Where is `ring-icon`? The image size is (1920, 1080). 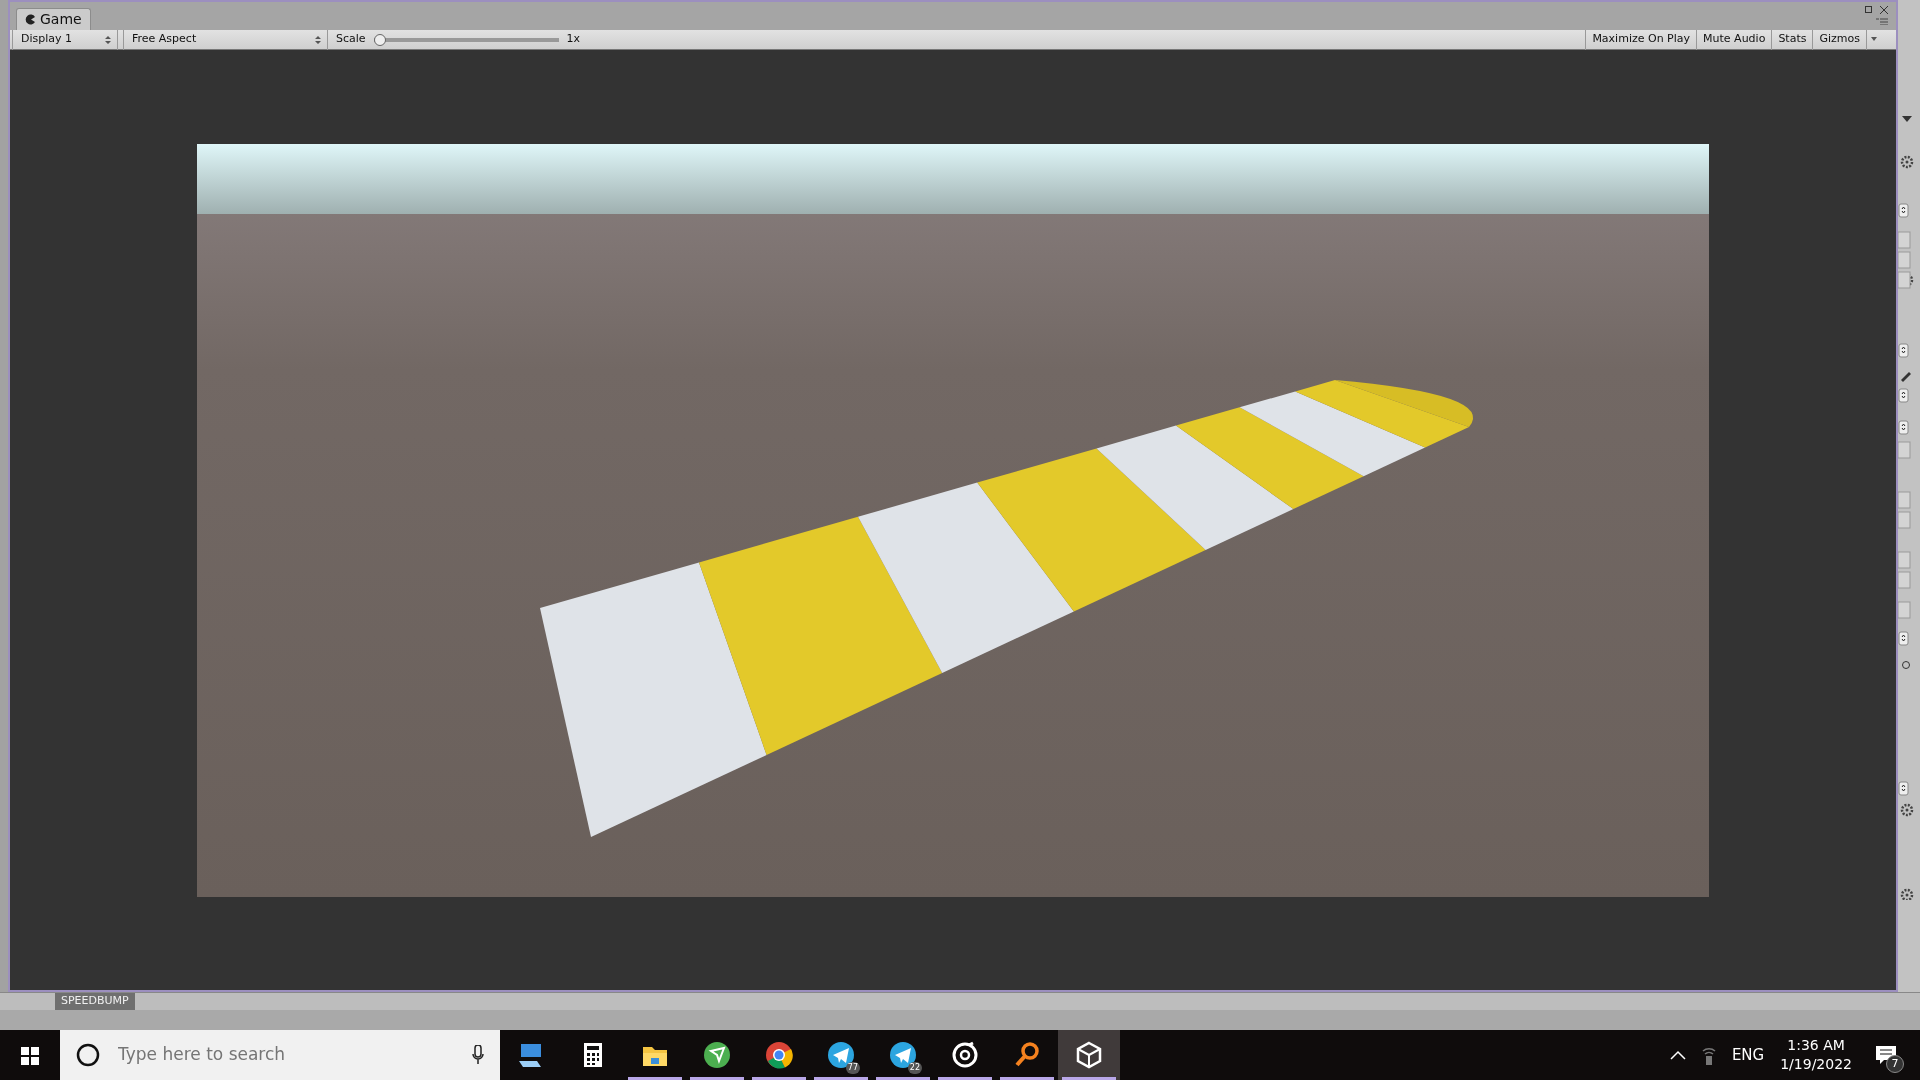
ring-icon is located at coordinates (965, 1055).